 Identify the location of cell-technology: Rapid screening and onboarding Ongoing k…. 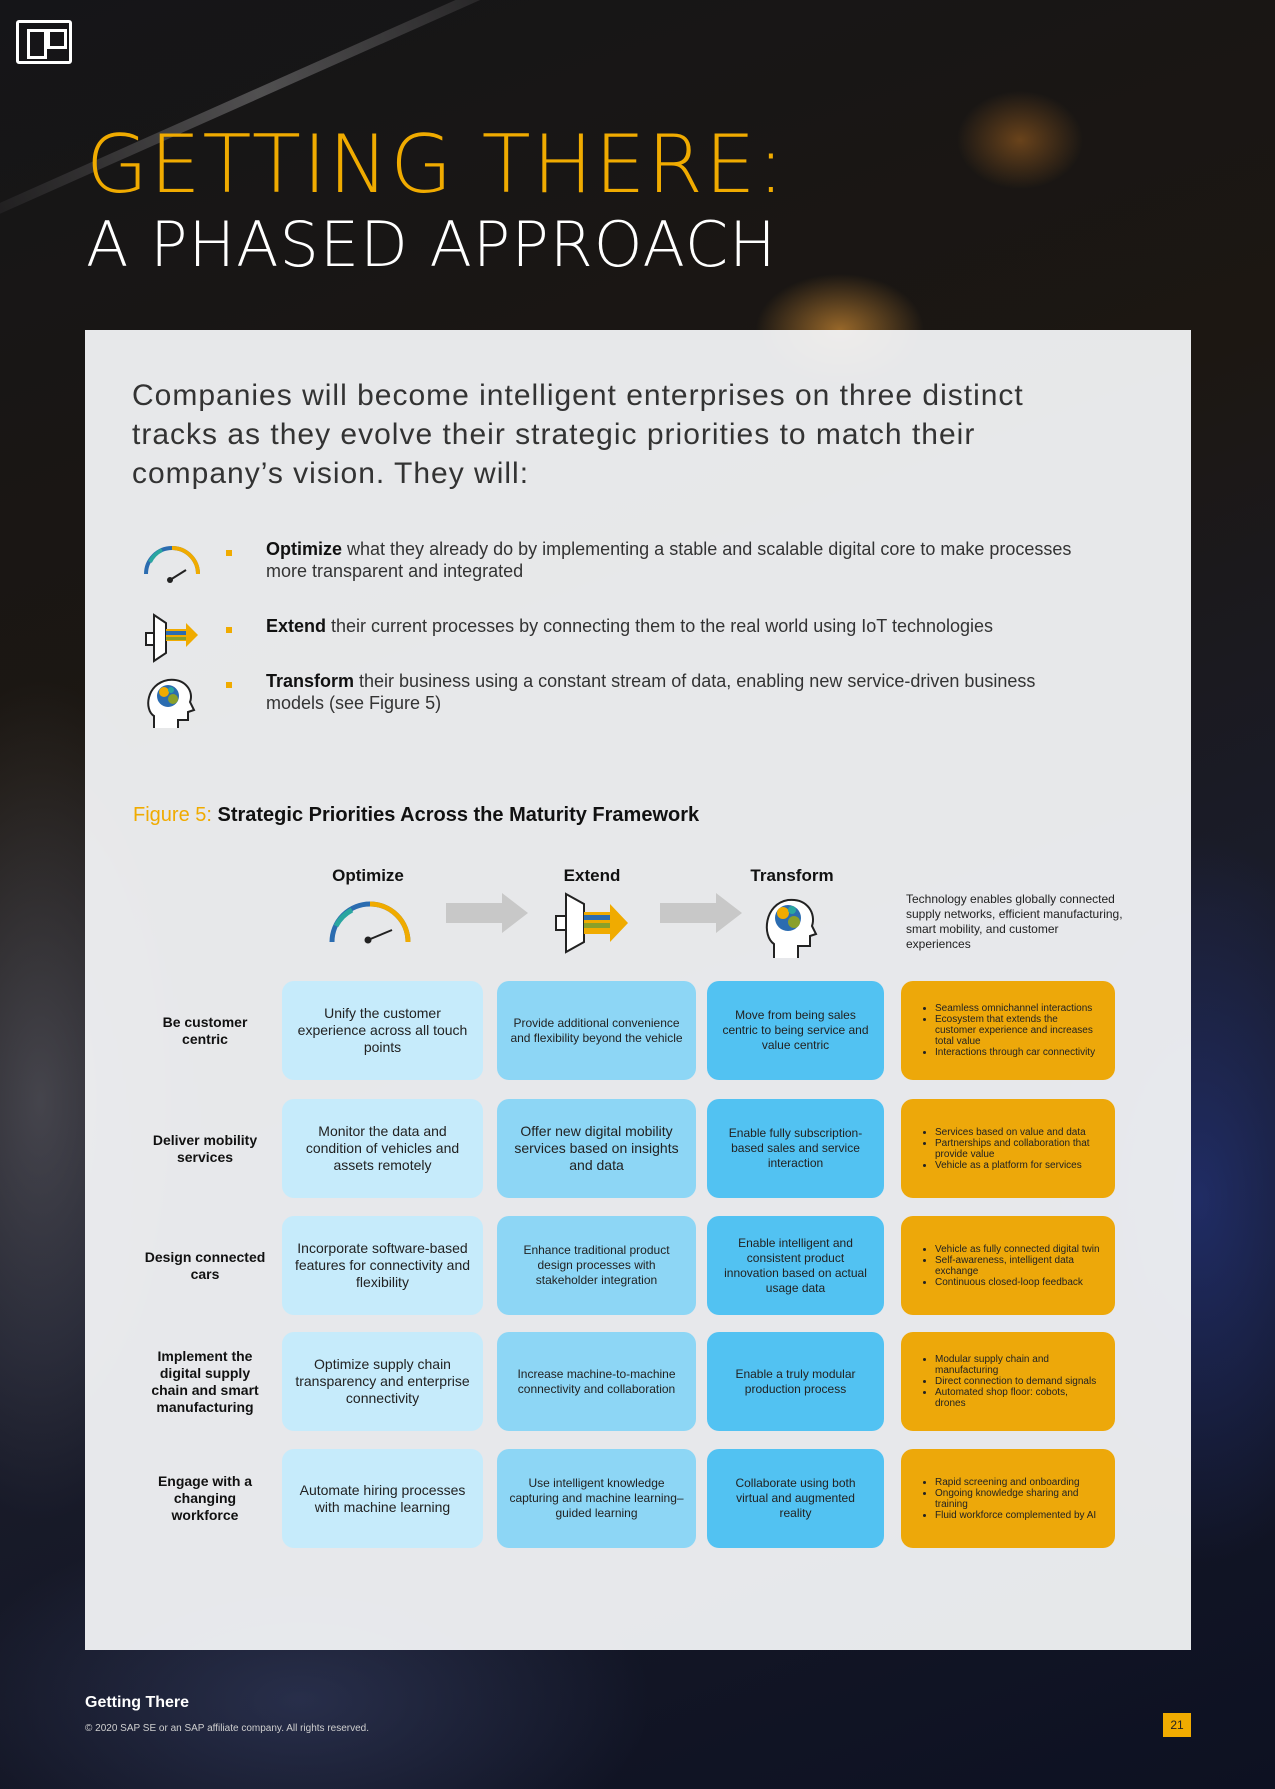
(1008, 1498).